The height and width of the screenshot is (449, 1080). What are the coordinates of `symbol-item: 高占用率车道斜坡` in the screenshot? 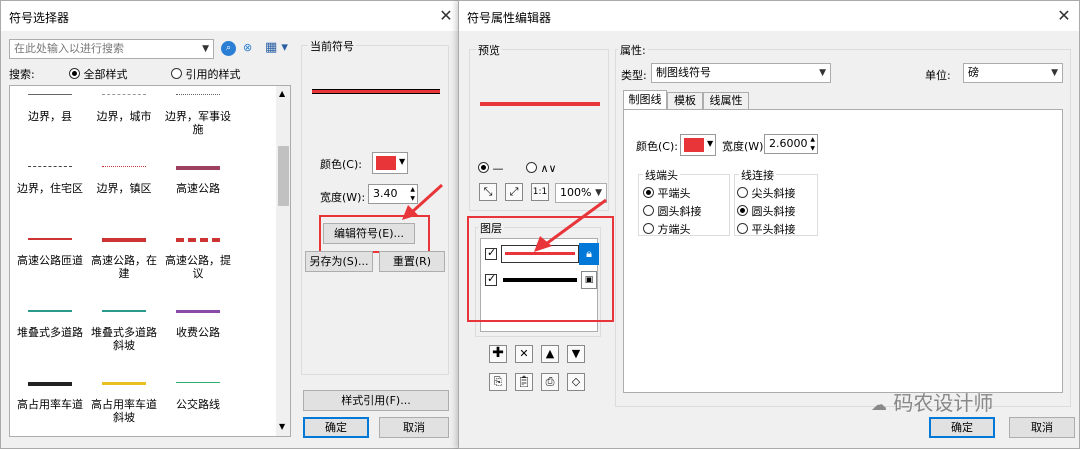 It's located at (124, 406).